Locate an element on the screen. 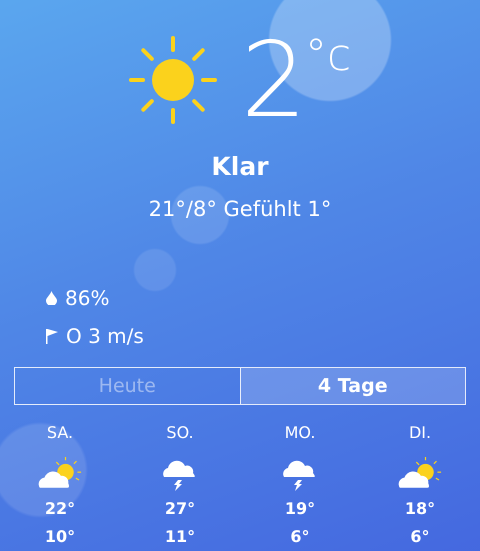 The width and height of the screenshot is (480, 551). day-label: MO. is located at coordinates (300, 433).